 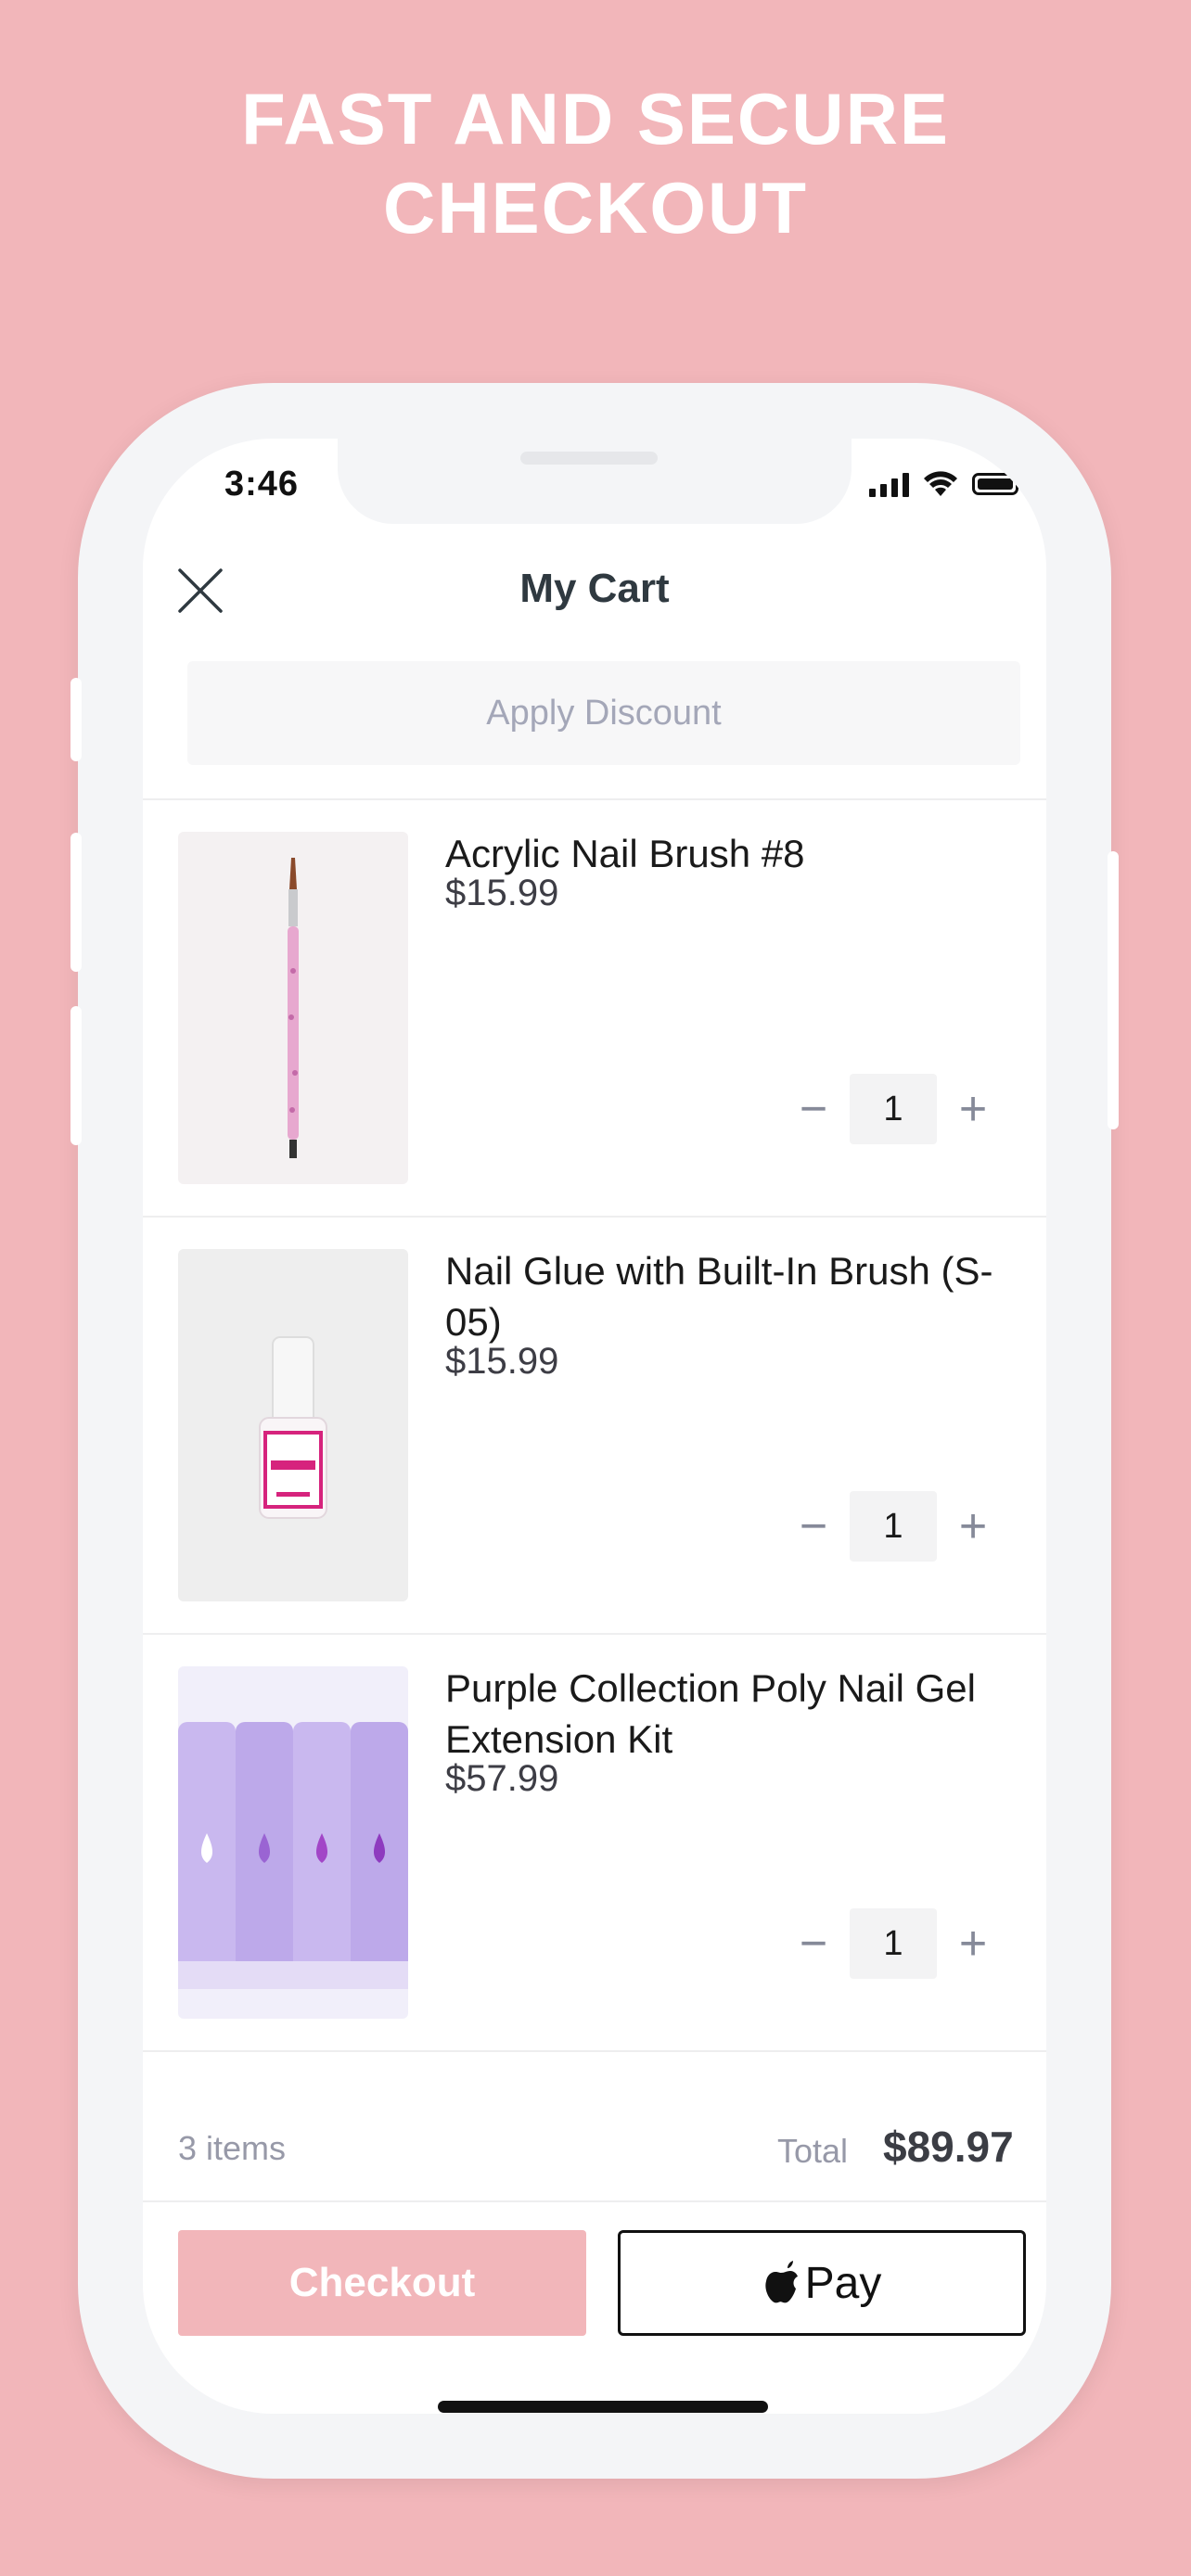 What do you see at coordinates (595, 482) in the screenshot?
I see `notch` at bounding box center [595, 482].